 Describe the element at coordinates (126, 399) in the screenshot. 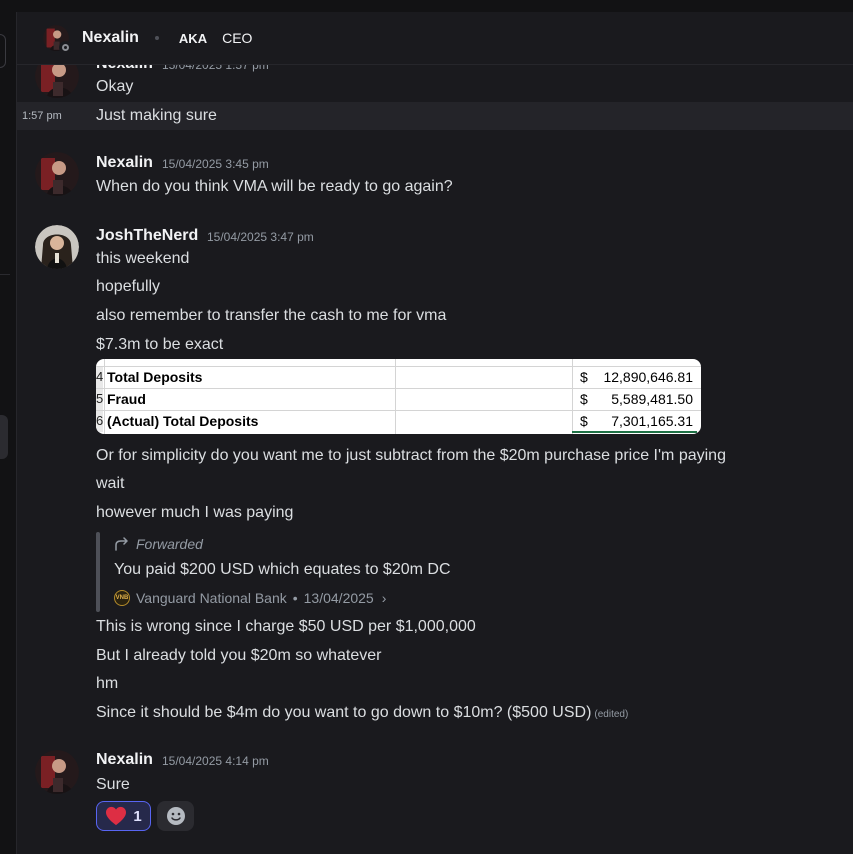

I see `row-label: Fraud` at that location.